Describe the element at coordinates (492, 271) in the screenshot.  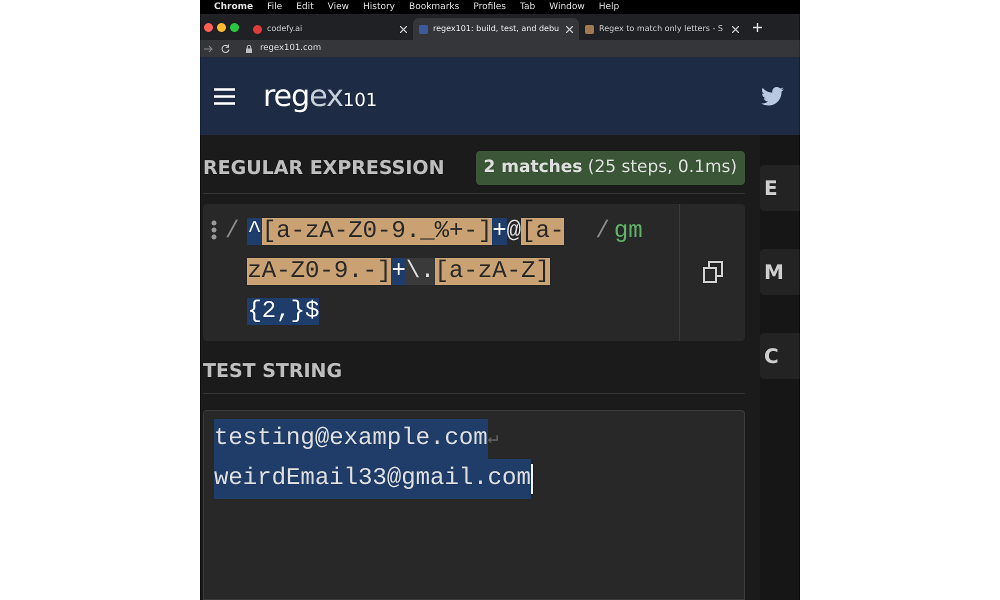
I see `character-class-token: [a-zA-Z]` at that location.